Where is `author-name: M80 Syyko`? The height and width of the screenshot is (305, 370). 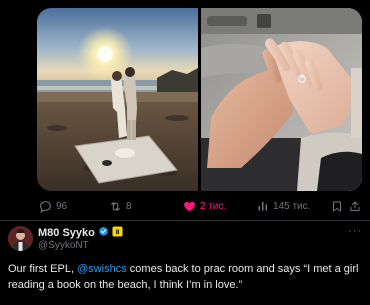
author-name: M80 Syyko is located at coordinates (66, 233).